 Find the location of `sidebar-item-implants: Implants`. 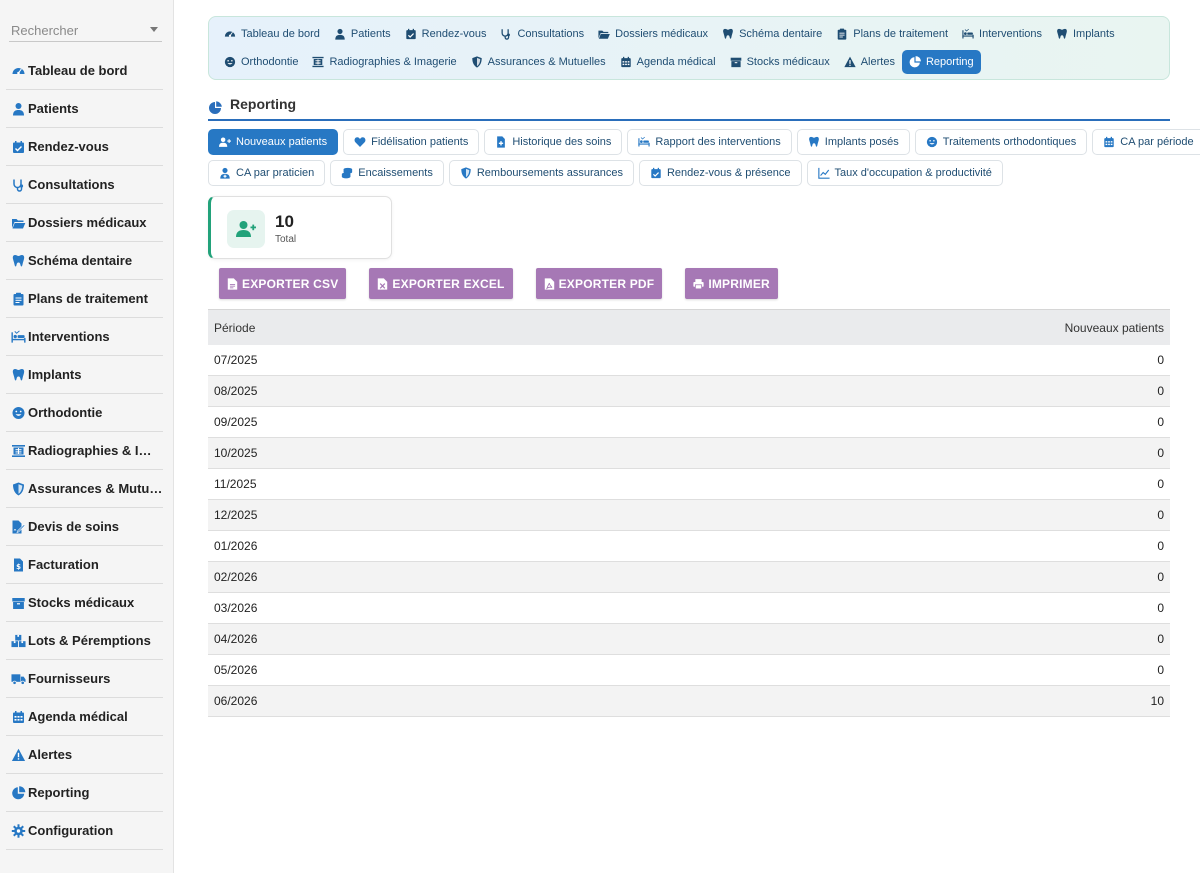

sidebar-item-implants: Implants is located at coordinates (84, 375).